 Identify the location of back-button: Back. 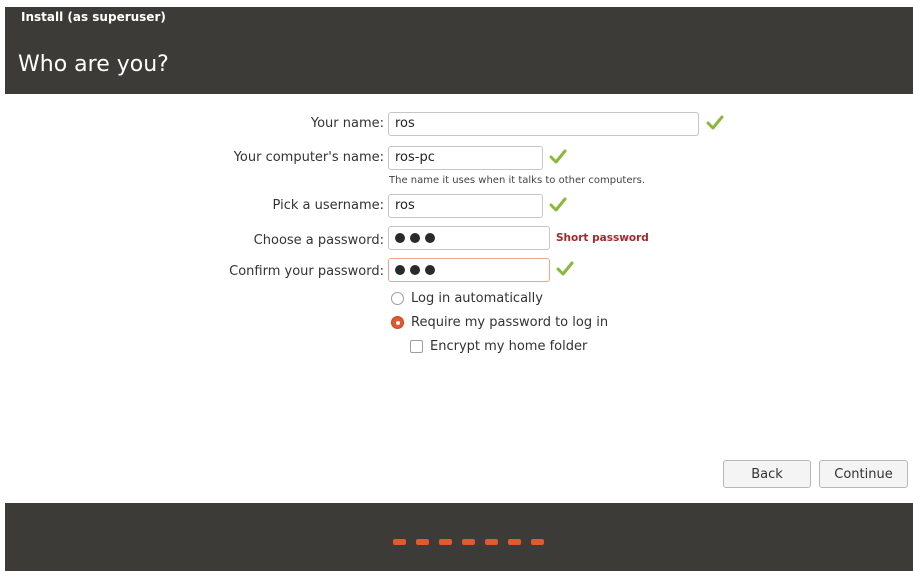
(767, 474).